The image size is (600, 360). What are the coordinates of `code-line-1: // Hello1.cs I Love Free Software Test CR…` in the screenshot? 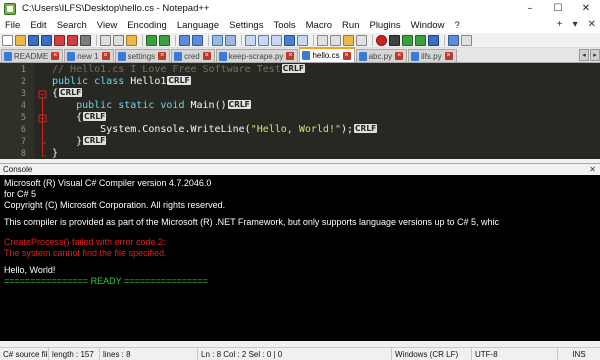 It's located at (178, 70).